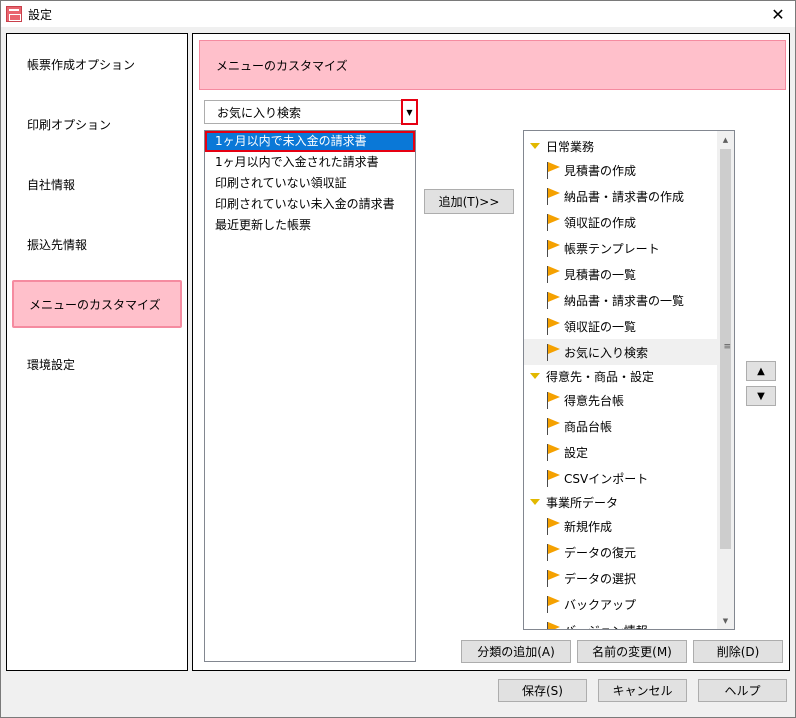 Image resolution: width=796 pixels, height=718 pixels. What do you see at coordinates (97, 244) in the screenshot?
I see `sidebar-item-bank-info: 振込先情報` at bounding box center [97, 244].